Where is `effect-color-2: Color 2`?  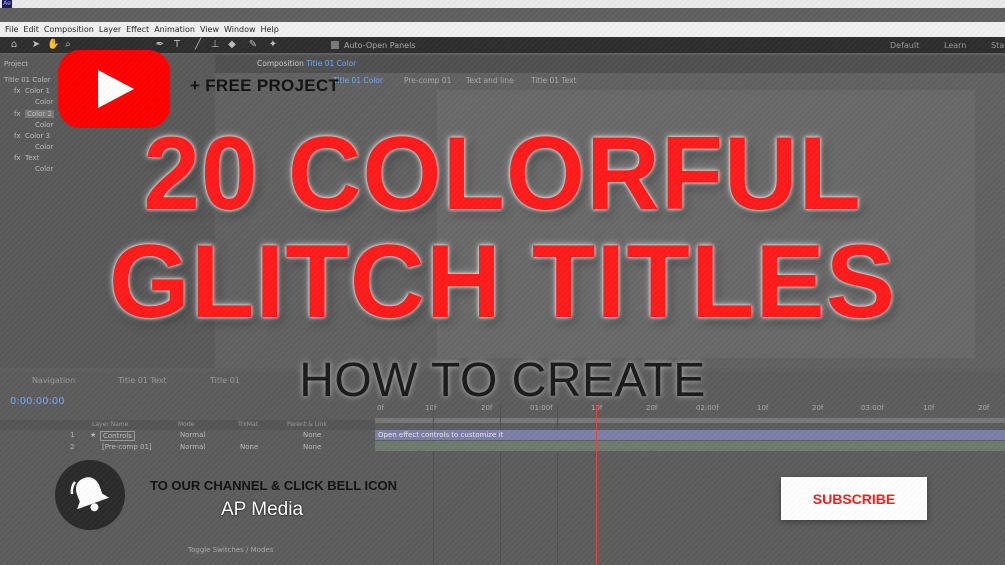 effect-color-2: Color 2 is located at coordinates (39, 114).